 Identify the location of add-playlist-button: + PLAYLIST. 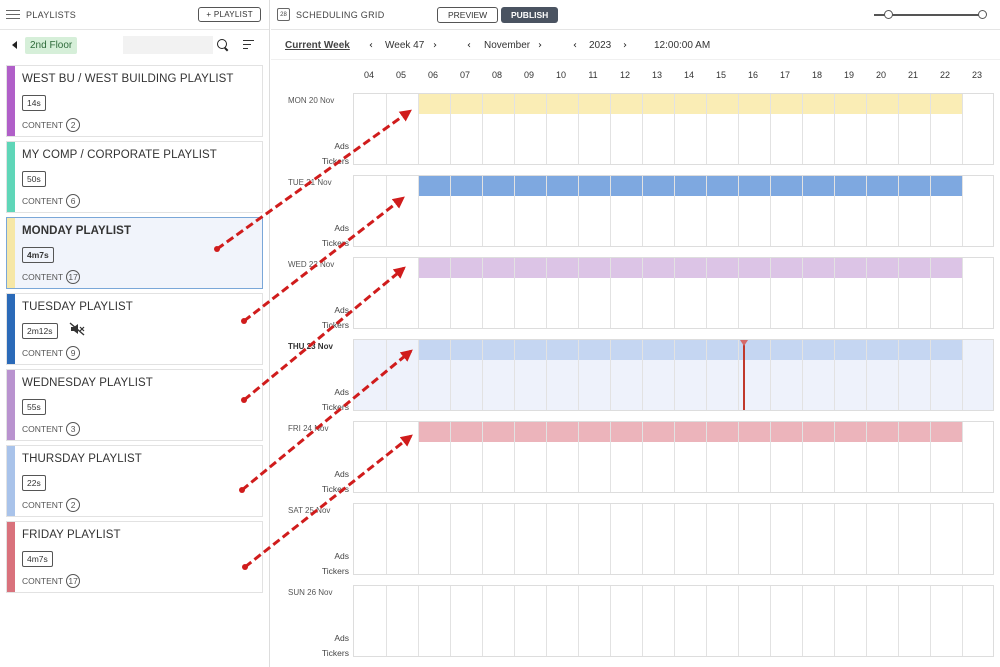
(229, 14).